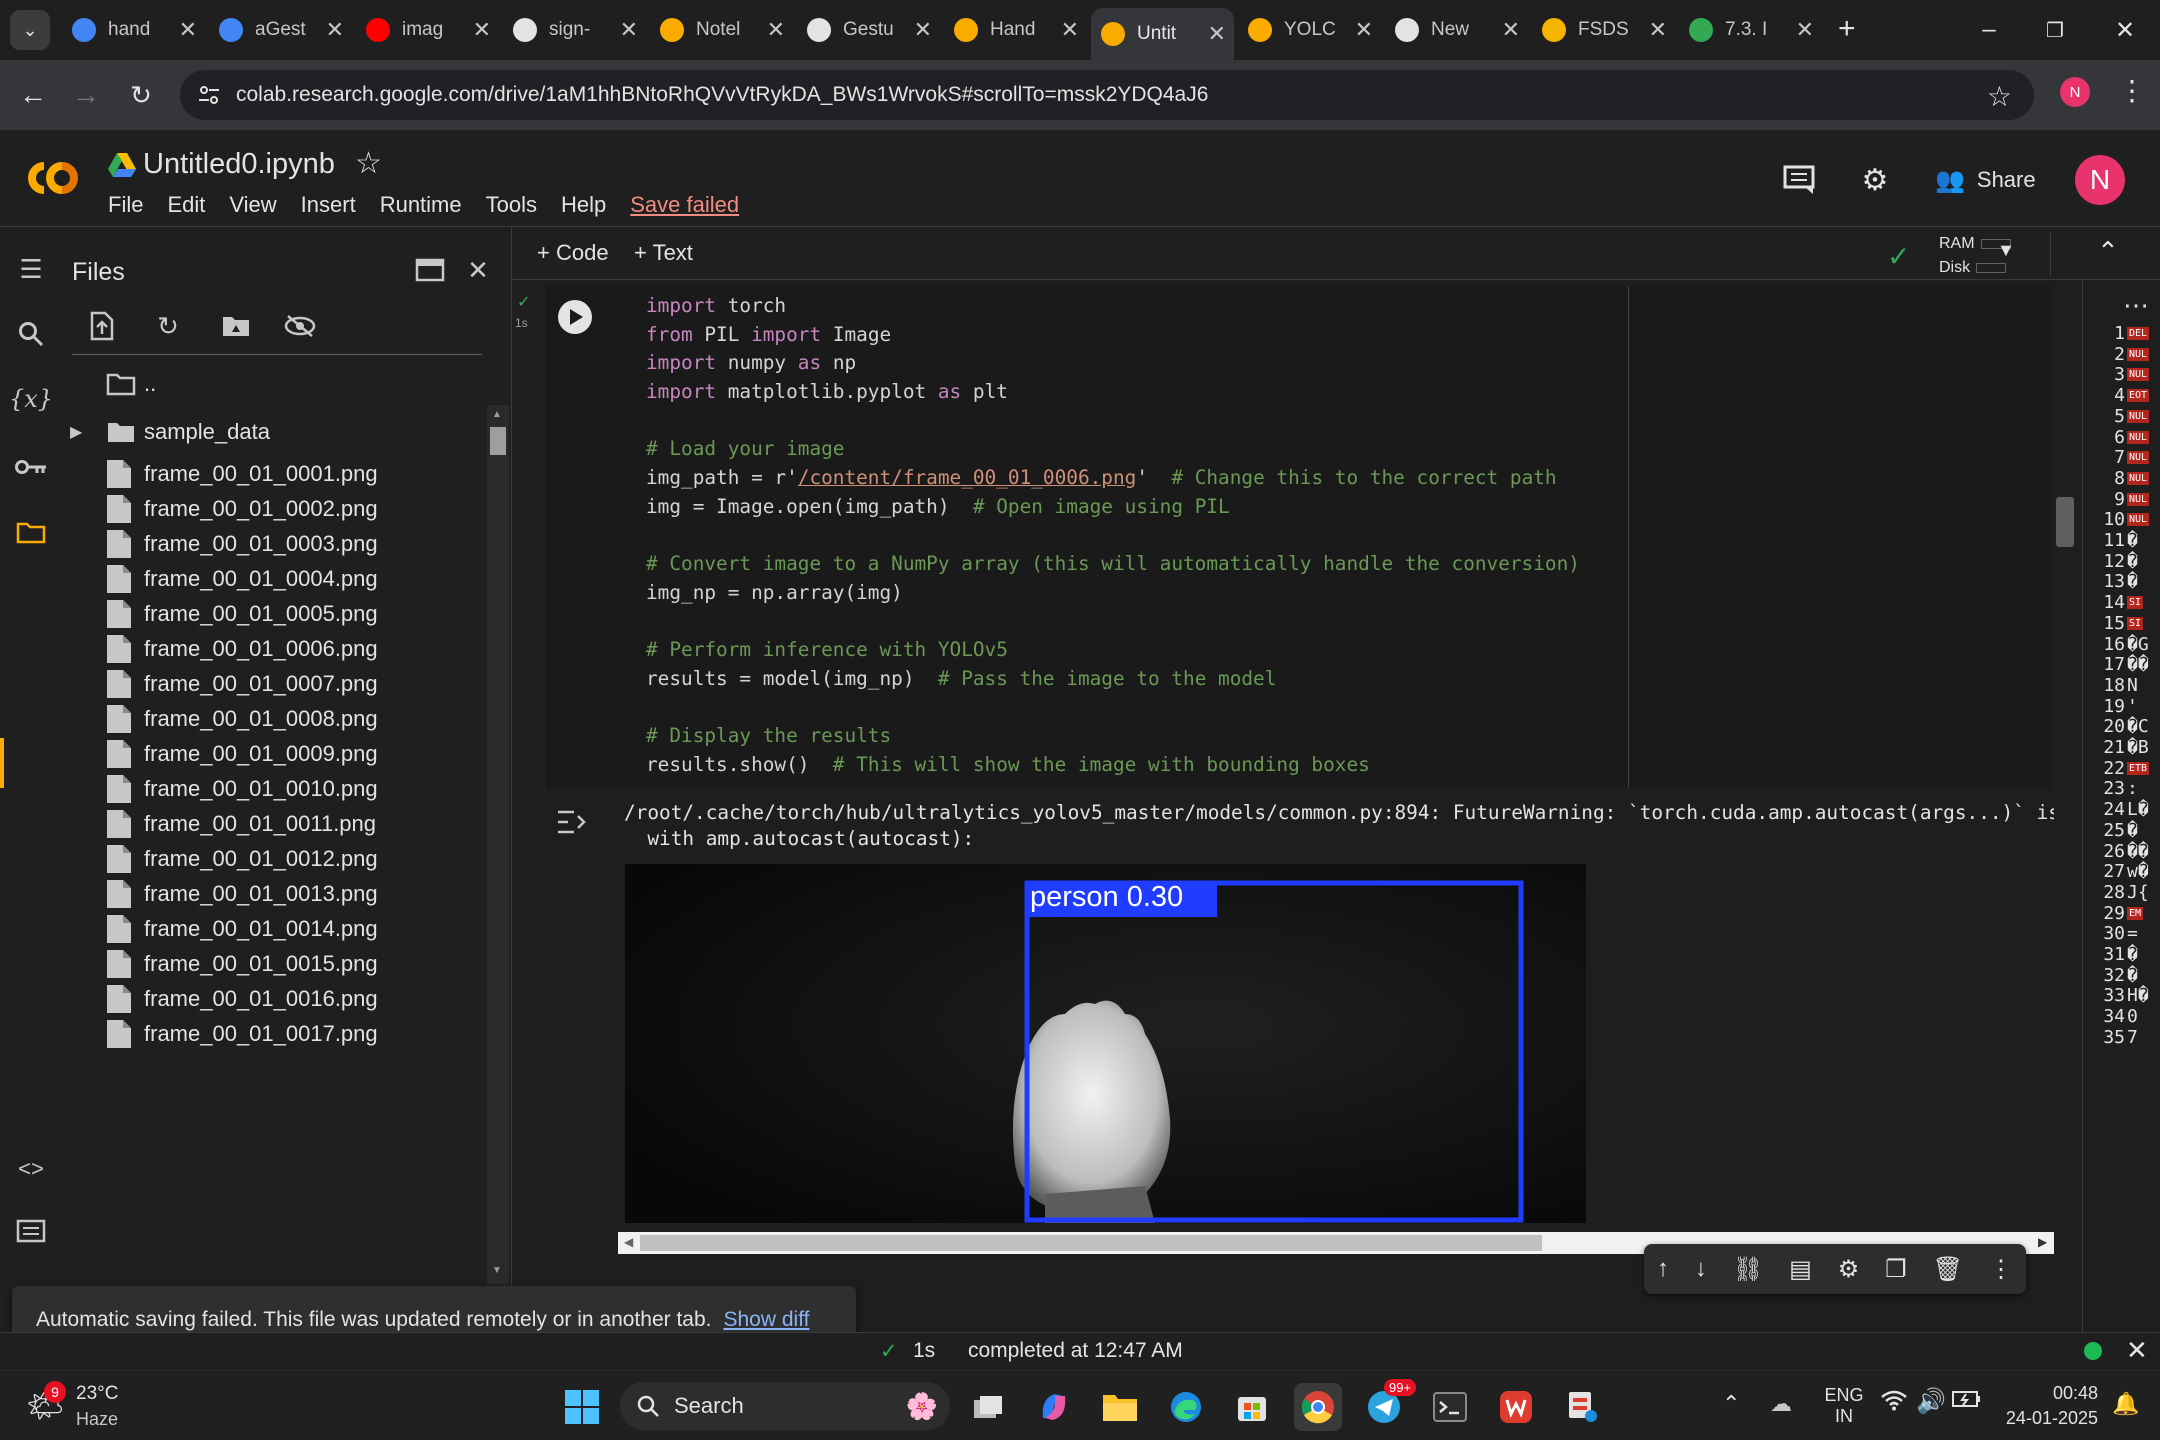  Describe the element at coordinates (2108, 251) in the screenshot. I see `collapse-header-icon: ⌃` at that location.